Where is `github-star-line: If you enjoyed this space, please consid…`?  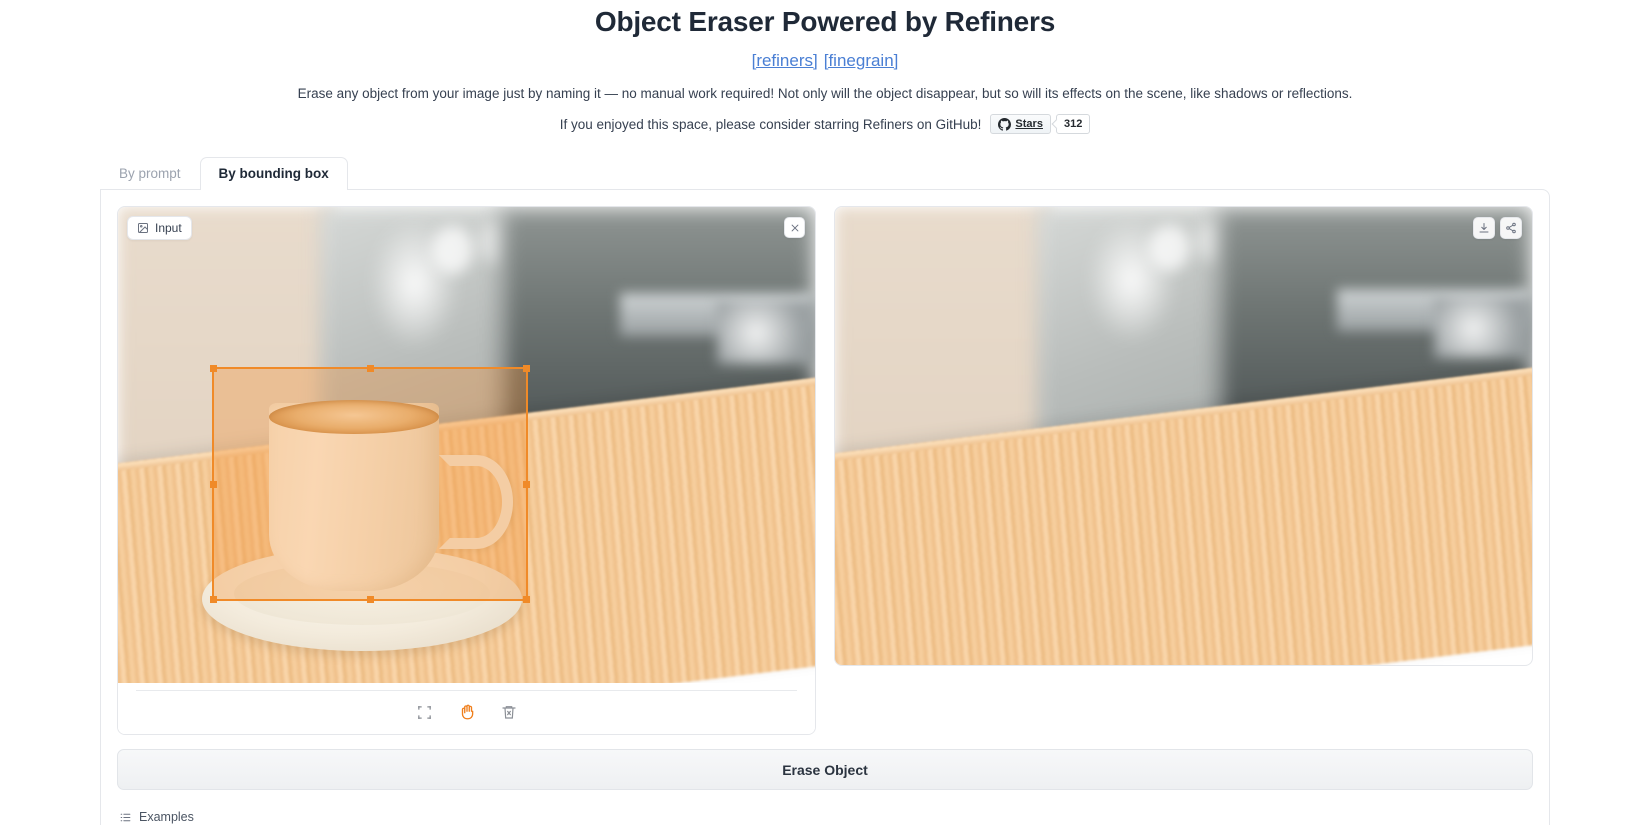 github-star-line: If you enjoyed this space, please consid… is located at coordinates (825, 124).